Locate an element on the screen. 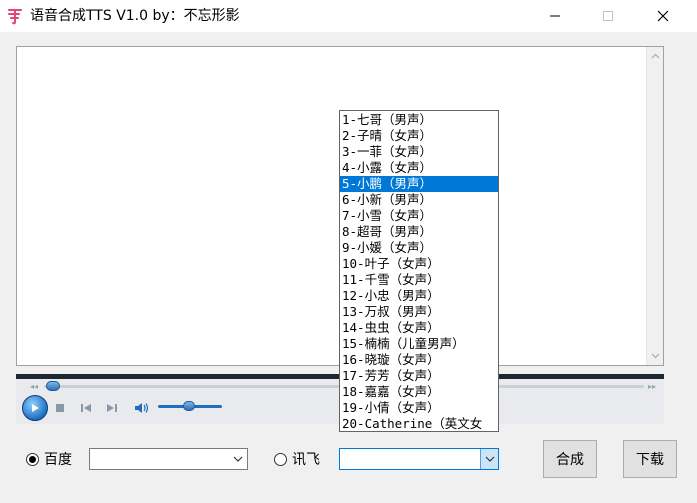 The width and height of the screenshot is (697, 503). minimize-icon is located at coordinates (555, 16).